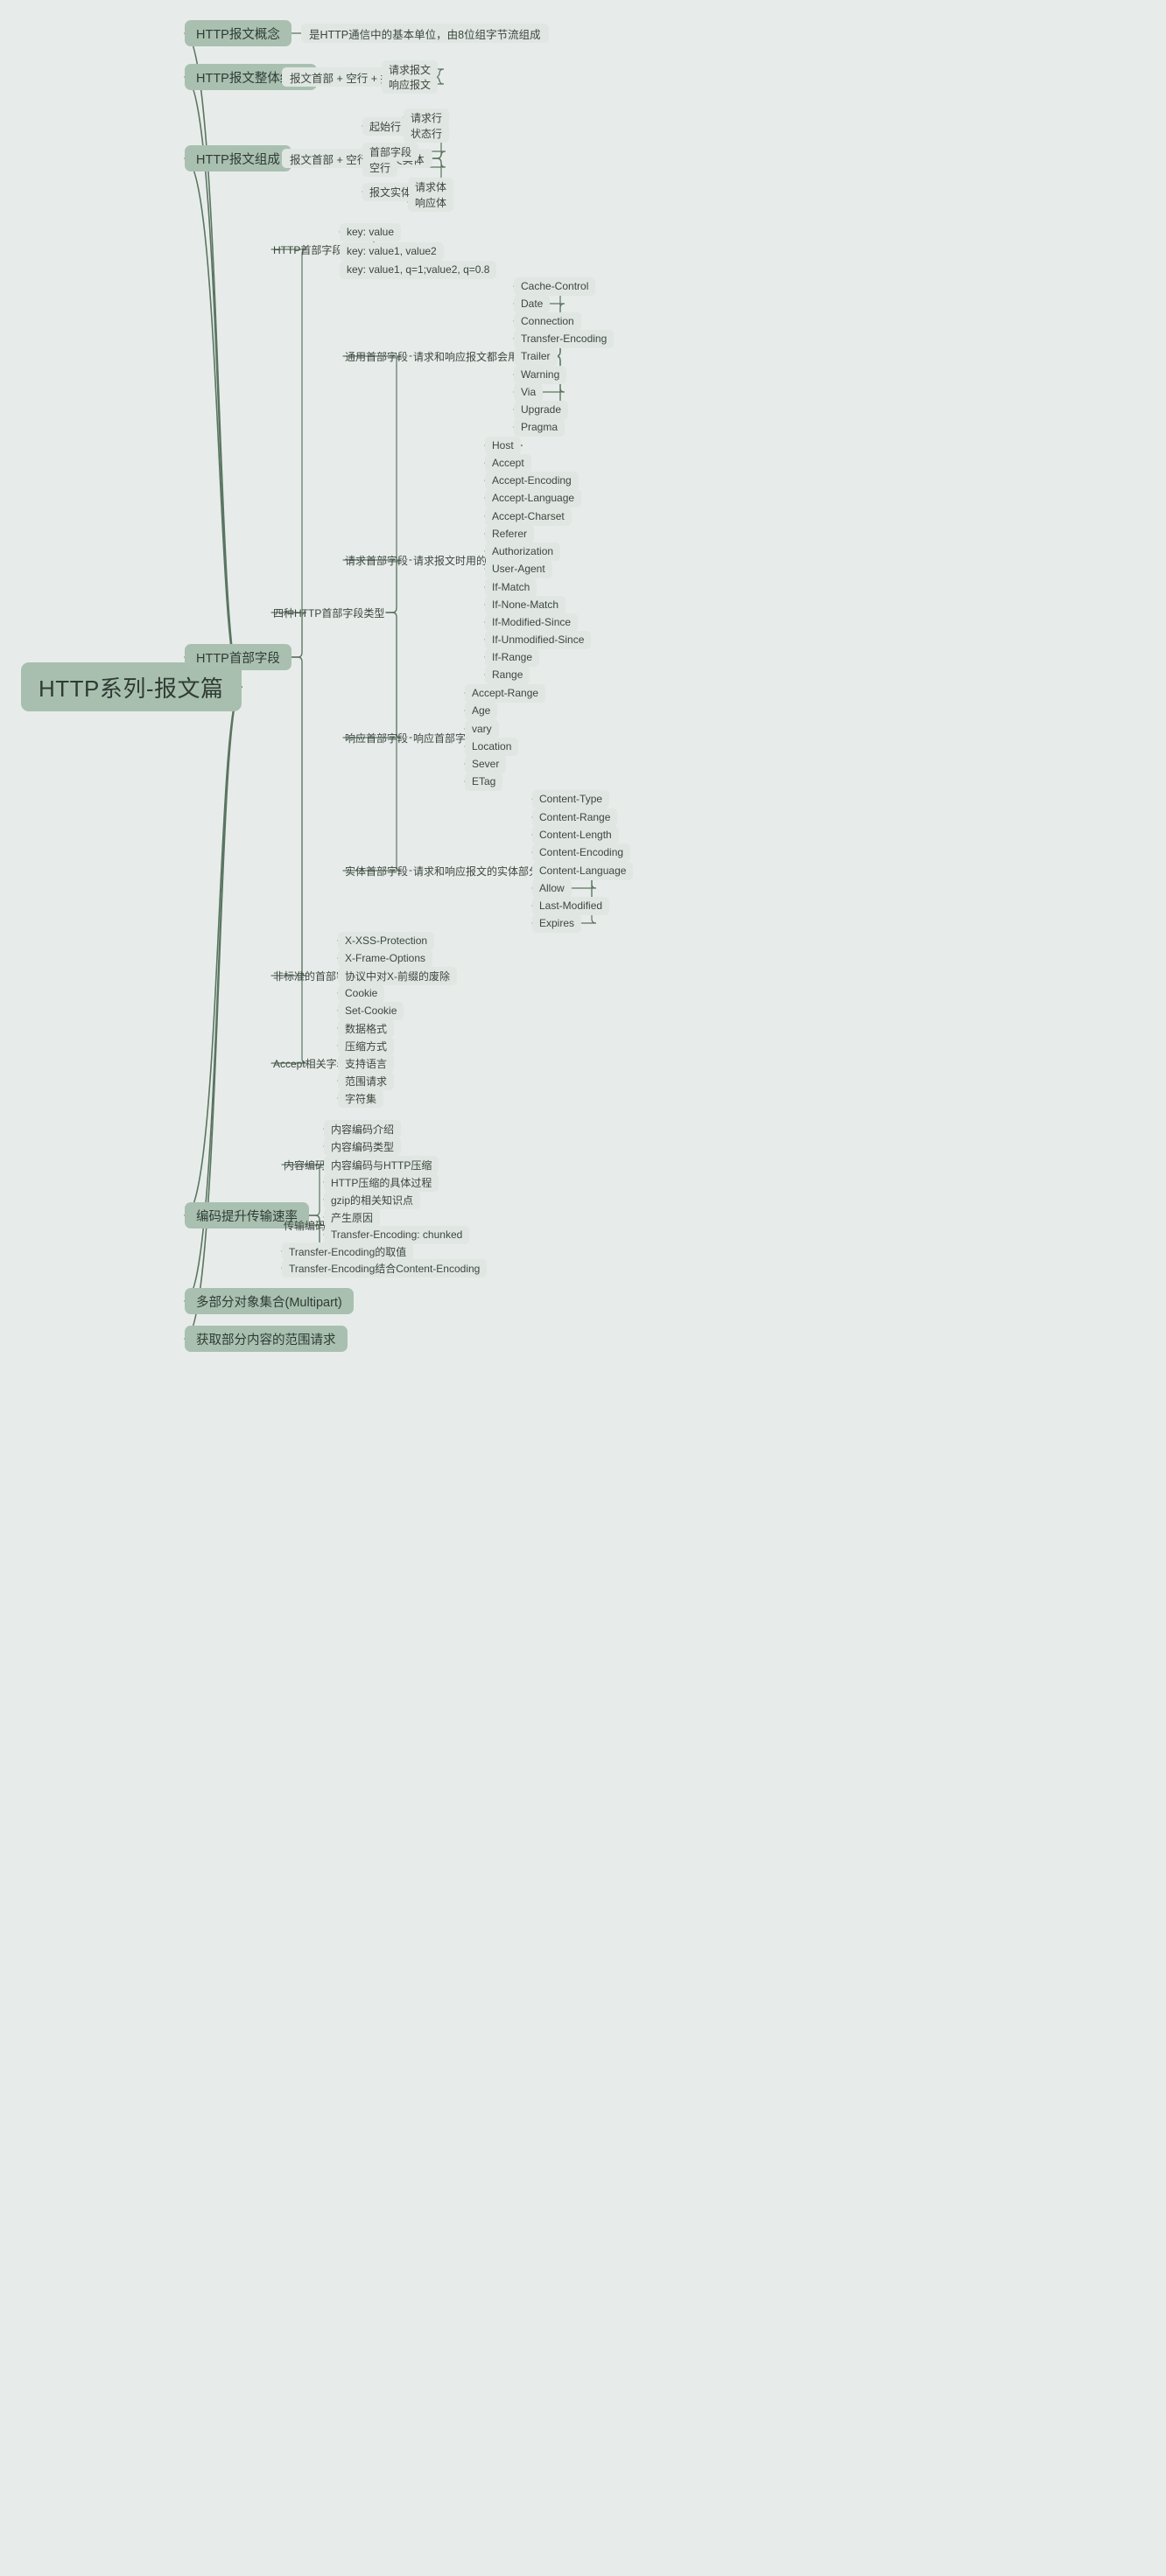 The image size is (1166, 2576). Describe the element at coordinates (385, 958) in the screenshot. I see `leaf-nonstandard-1: X-Frame-Options` at that location.